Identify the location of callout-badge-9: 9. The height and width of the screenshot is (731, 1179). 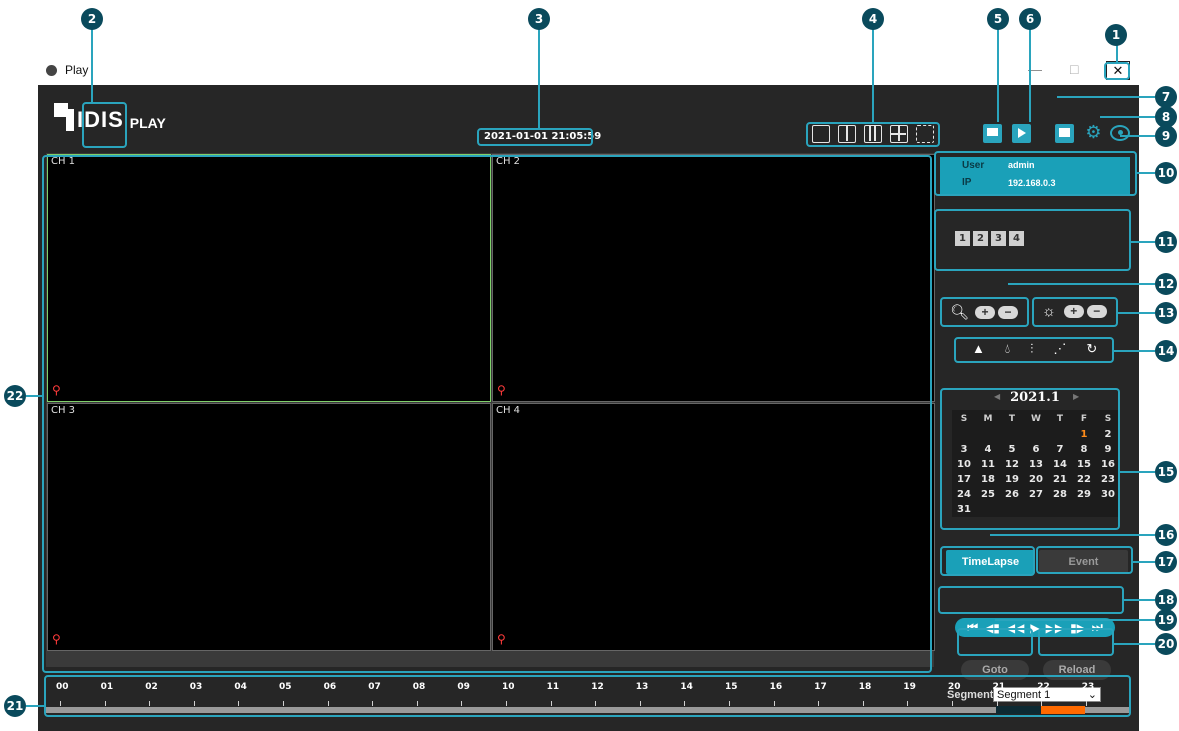
(1166, 136).